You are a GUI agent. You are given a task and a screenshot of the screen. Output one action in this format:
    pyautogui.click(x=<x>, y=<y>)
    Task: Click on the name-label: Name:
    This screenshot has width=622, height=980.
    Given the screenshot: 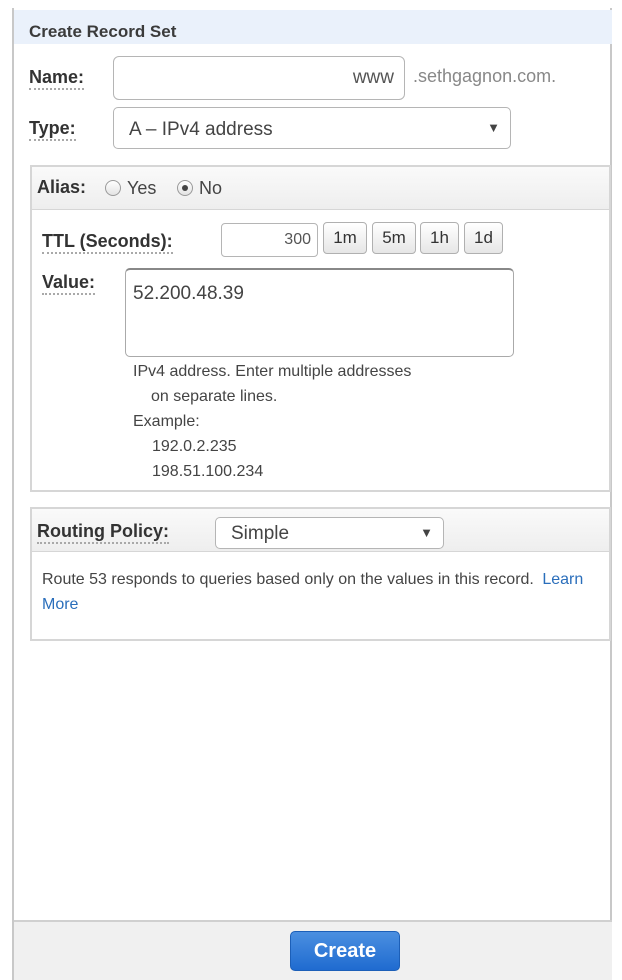 What is the action you would take?
    pyautogui.click(x=57, y=78)
    